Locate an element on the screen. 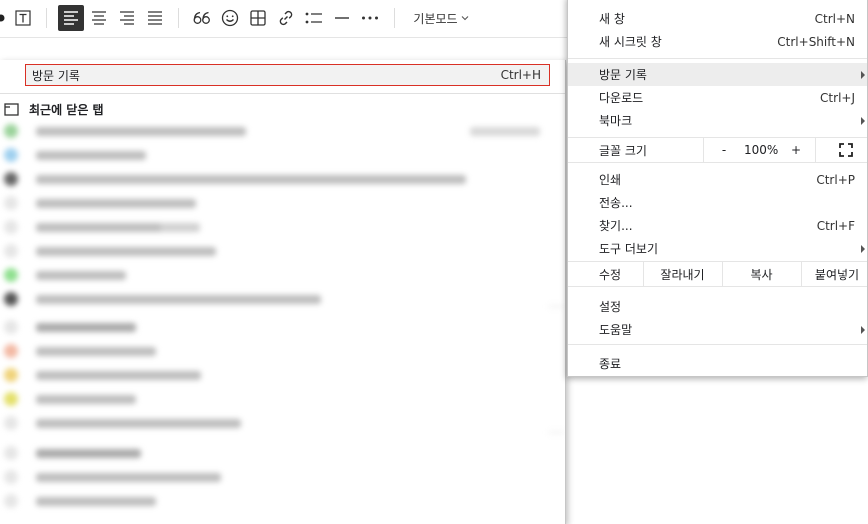 This screenshot has height=524, width=868. quote-icon is located at coordinates (201, 17).